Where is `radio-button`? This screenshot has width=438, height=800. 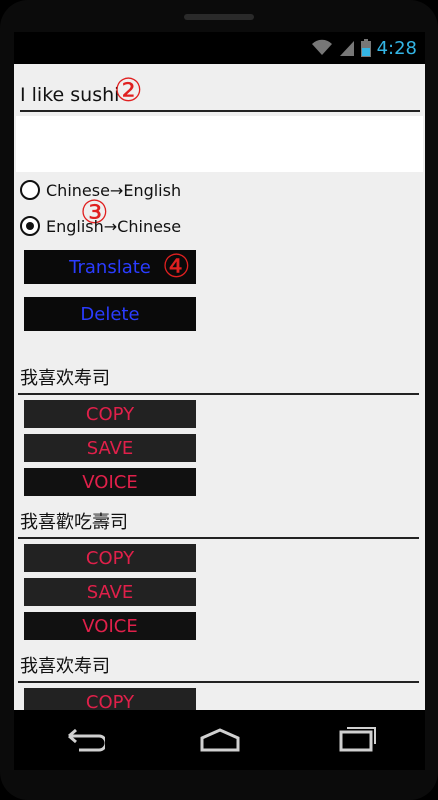
radio-button is located at coordinates (30, 190).